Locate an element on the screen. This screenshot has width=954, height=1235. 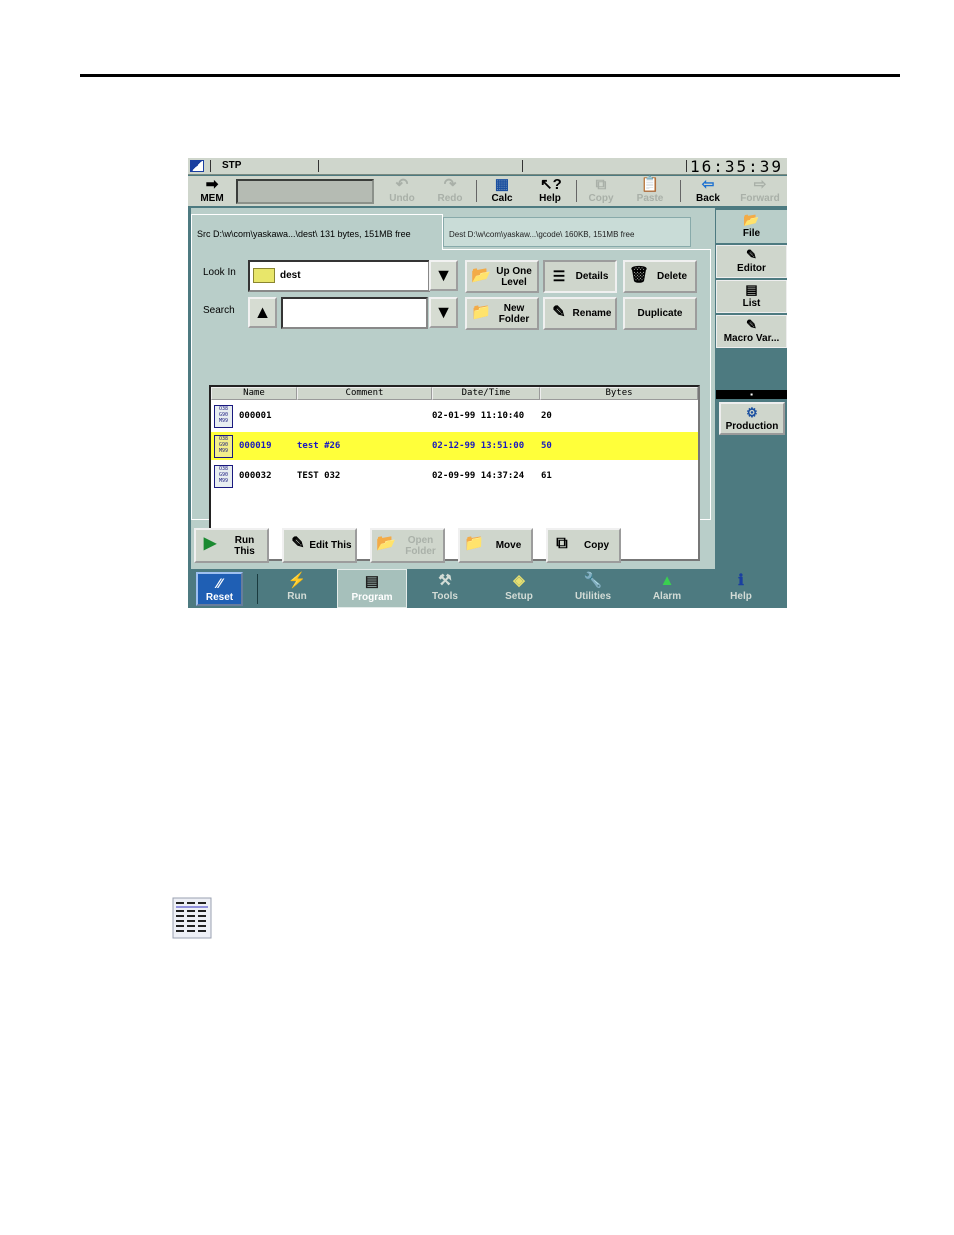
triangle-up-icon: ▲ is located at coordinates (262, 312).